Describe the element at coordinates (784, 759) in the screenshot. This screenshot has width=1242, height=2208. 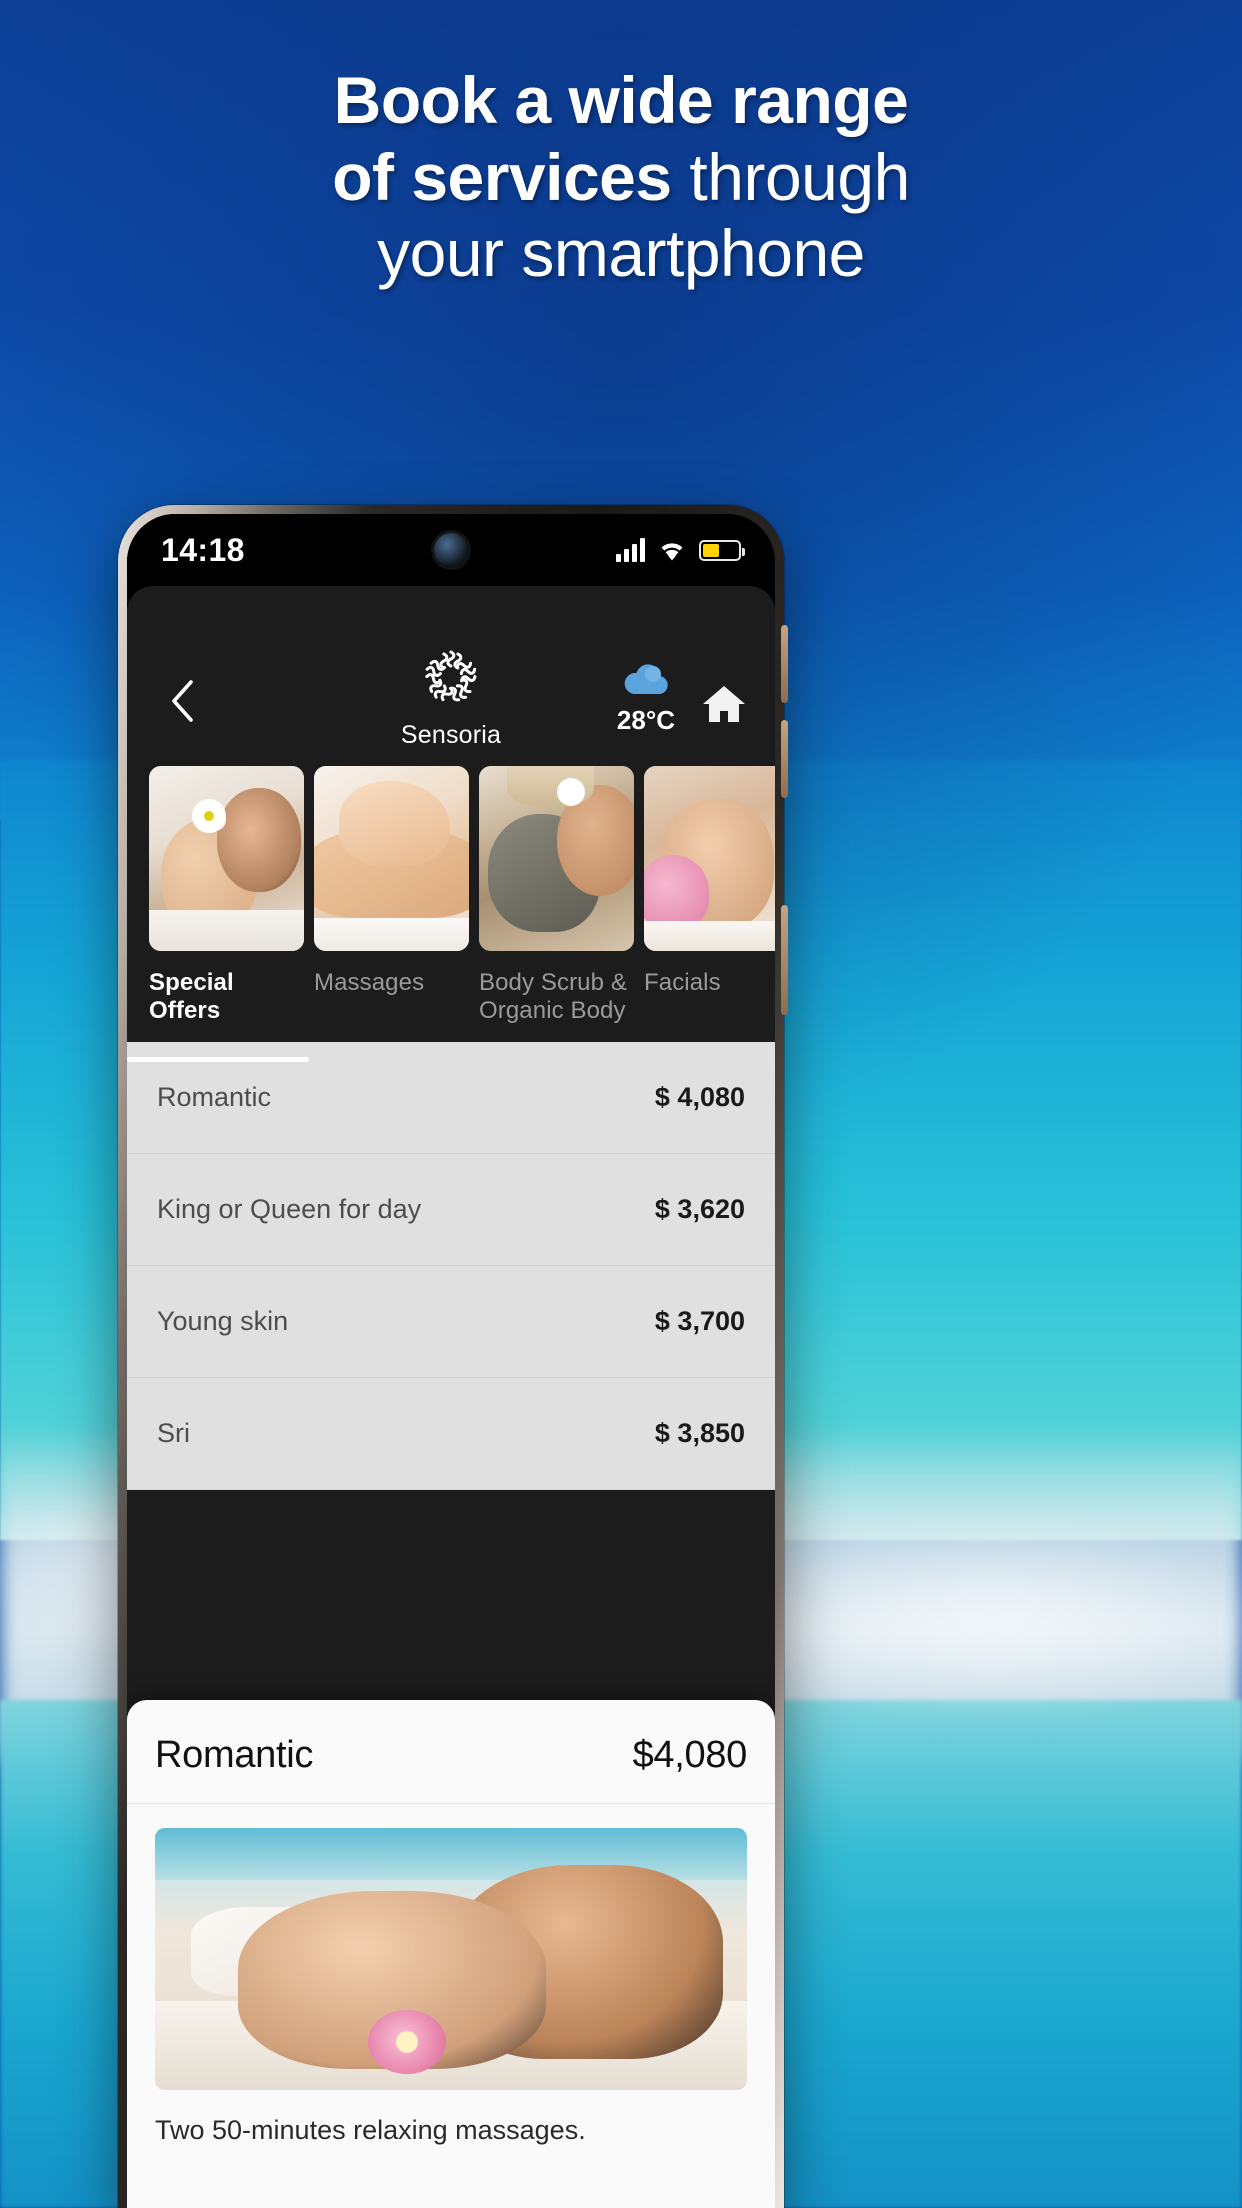
I see `volume-down-button` at that location.